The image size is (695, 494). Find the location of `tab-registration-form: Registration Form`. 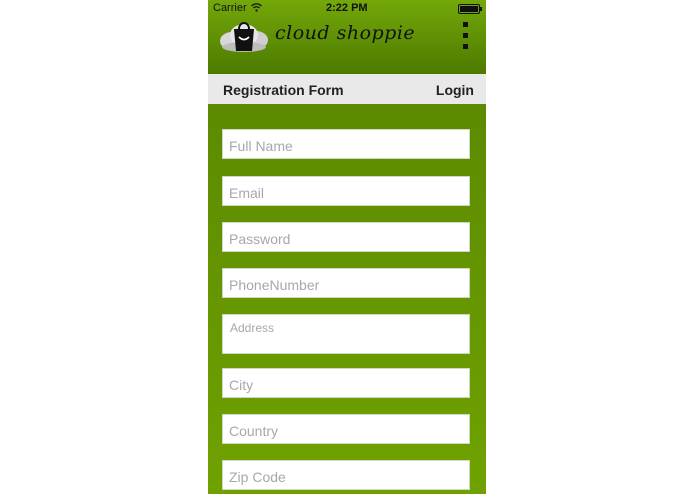

tab-registration-form: Registration Form is located at coordinates (283, 90).